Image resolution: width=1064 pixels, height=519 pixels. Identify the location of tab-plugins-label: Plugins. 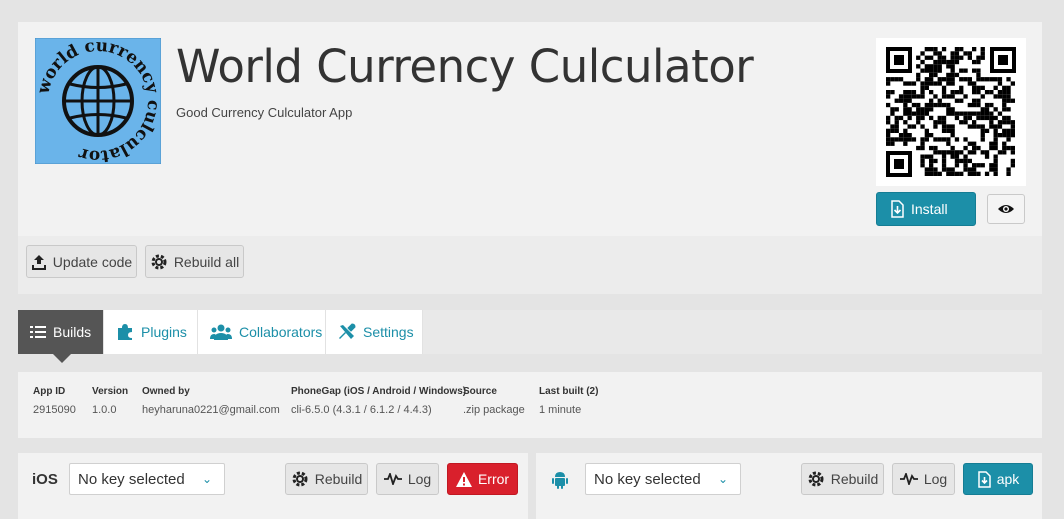
(164, 332).